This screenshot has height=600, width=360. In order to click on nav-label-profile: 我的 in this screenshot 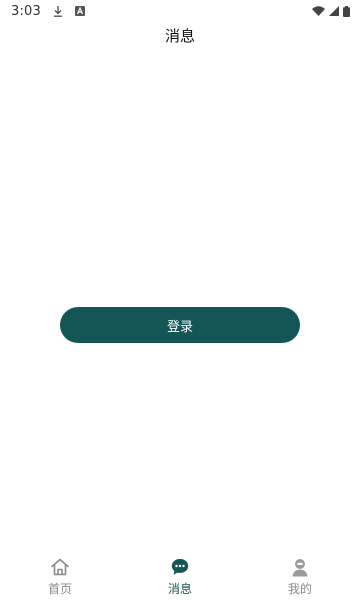, I will do `click(299, 589)`.